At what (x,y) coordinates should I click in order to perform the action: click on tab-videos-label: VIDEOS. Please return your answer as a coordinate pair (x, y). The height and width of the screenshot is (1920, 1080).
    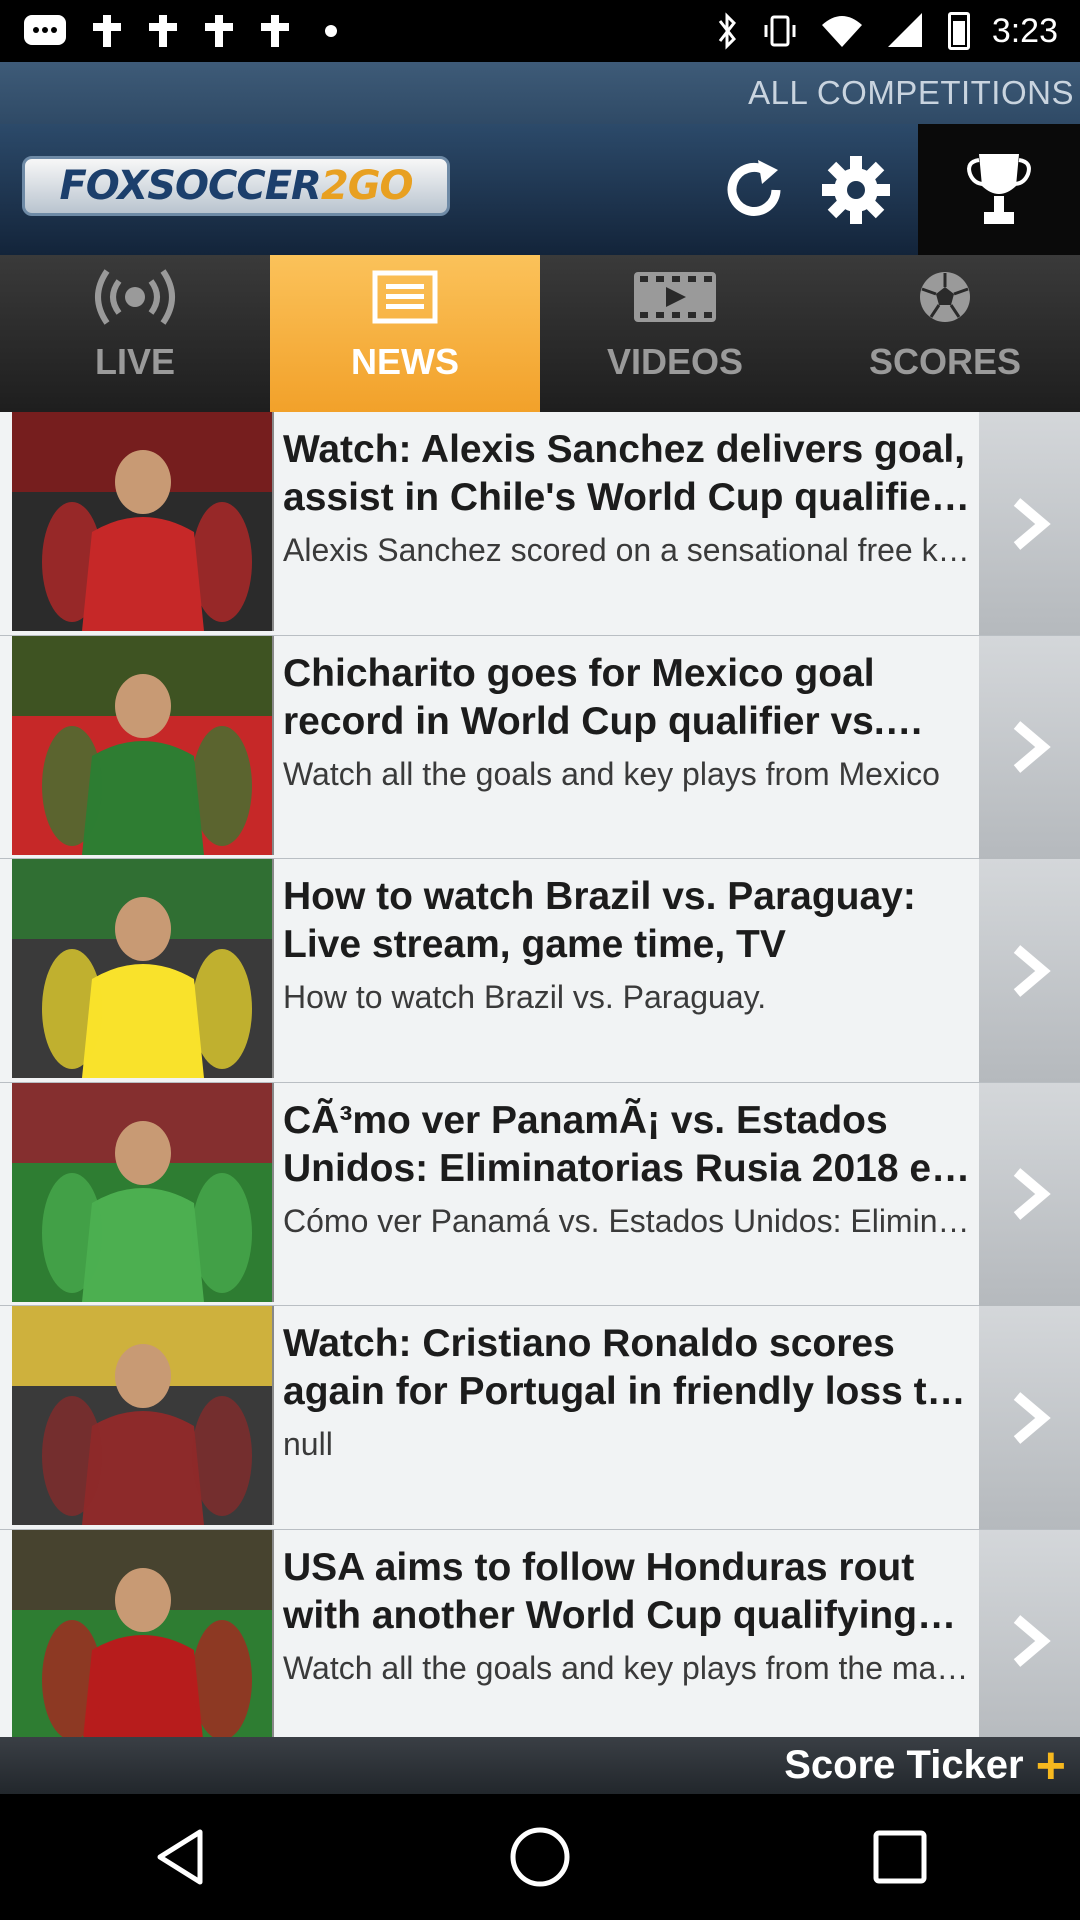
    Looking at the image, I should click on (675, 361).